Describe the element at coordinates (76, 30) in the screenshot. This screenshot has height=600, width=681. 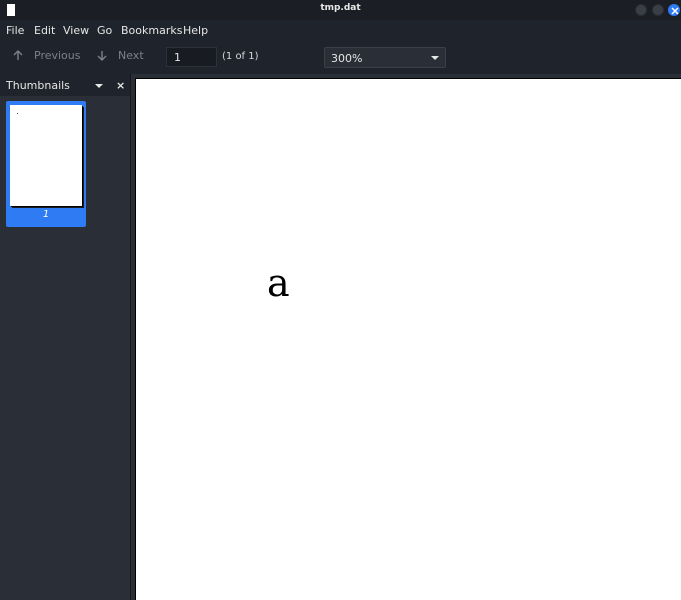
I see `menu-view: View` at that location.